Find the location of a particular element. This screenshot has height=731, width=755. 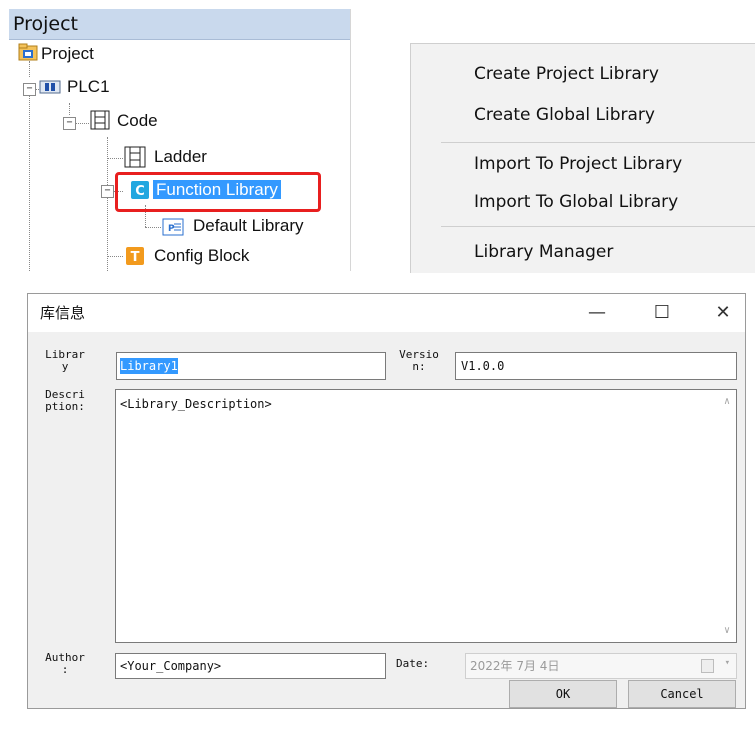

tree-node-config-block: Config Block is located at coordinates (201, 256).